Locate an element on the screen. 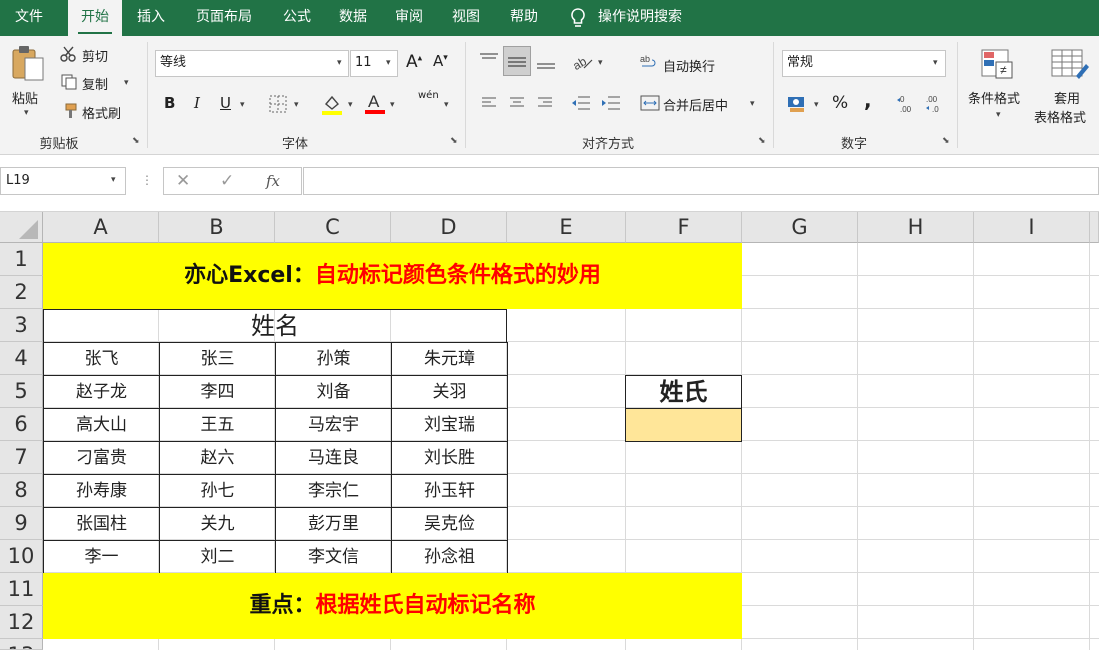 The image size is (1099, 650). name-cell: 孙玉轩 is located at coordinates (449, 491).